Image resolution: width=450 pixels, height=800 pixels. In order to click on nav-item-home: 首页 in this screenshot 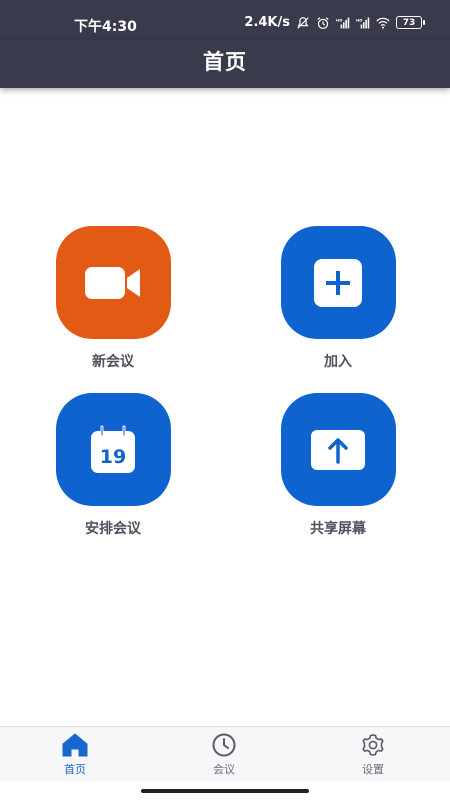, I will do `click(75, 755)`.